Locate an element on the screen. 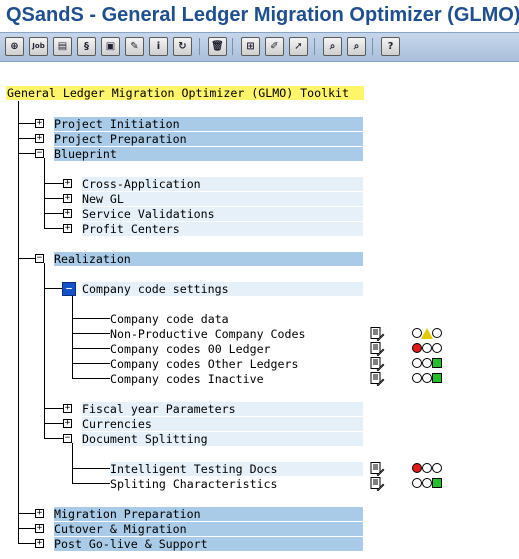 The width and height of the screenshot is (519, 559). tree-node-company-code-settings: Company code settings is located at coordinates (222, 289).